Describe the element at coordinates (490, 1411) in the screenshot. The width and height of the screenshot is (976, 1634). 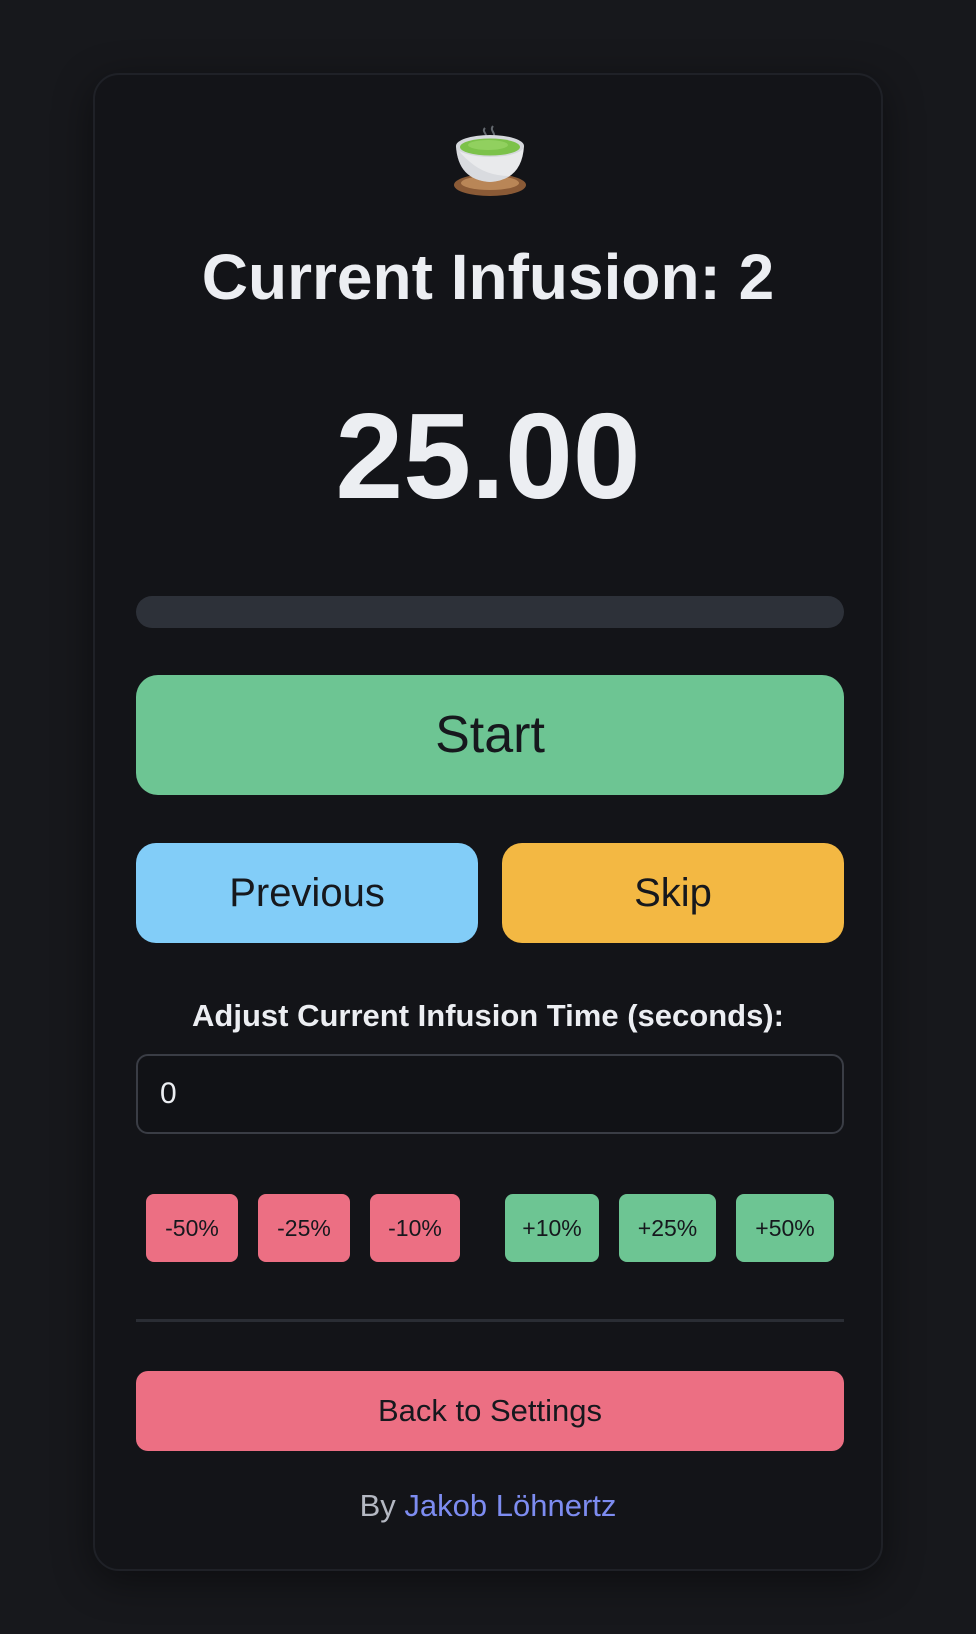
I see `back-to-settings-button: Back to Settings` at that location.